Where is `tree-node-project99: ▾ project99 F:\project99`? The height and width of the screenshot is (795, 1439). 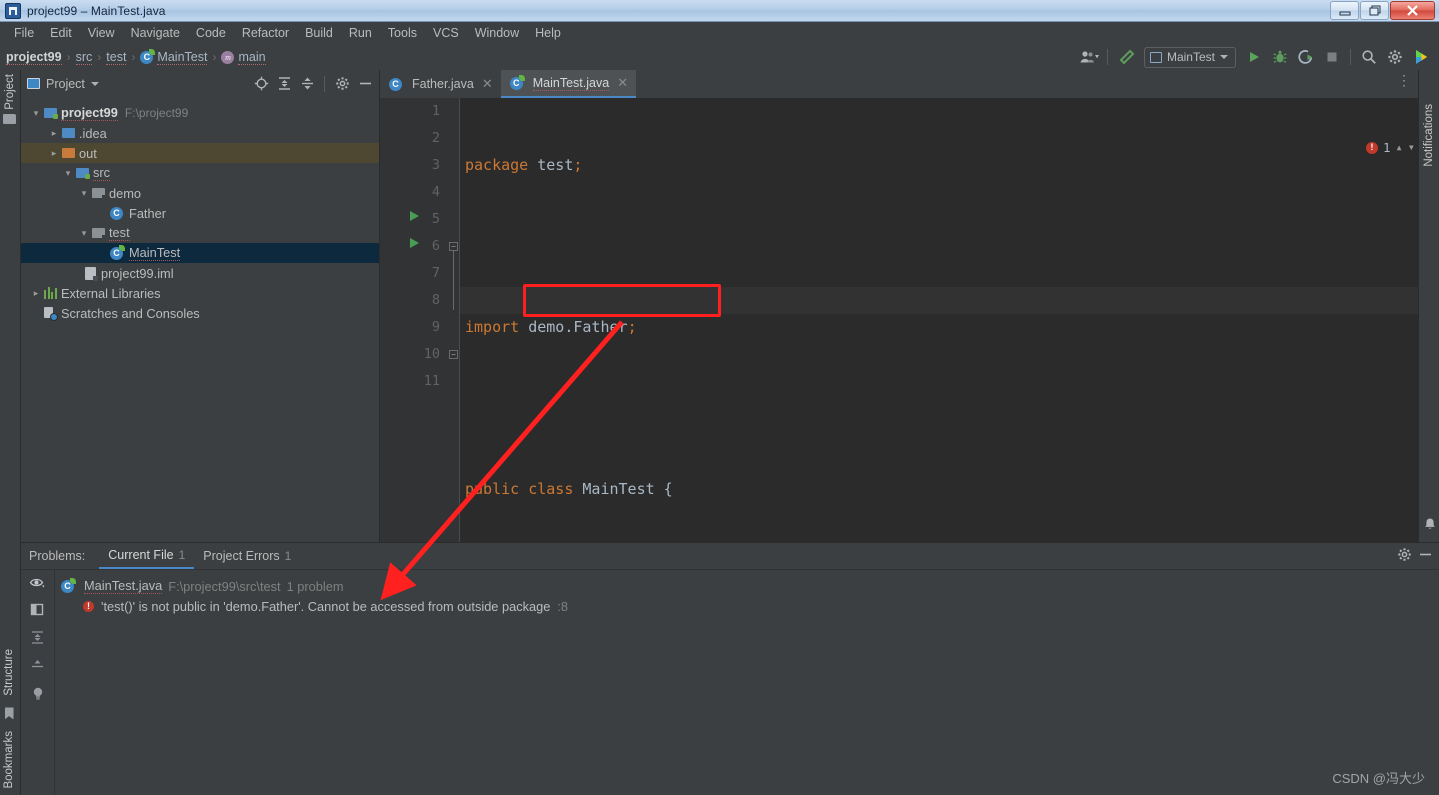
tree-node-project99: ▾ project99 F:\project99 is located at coordinates (200, 113).